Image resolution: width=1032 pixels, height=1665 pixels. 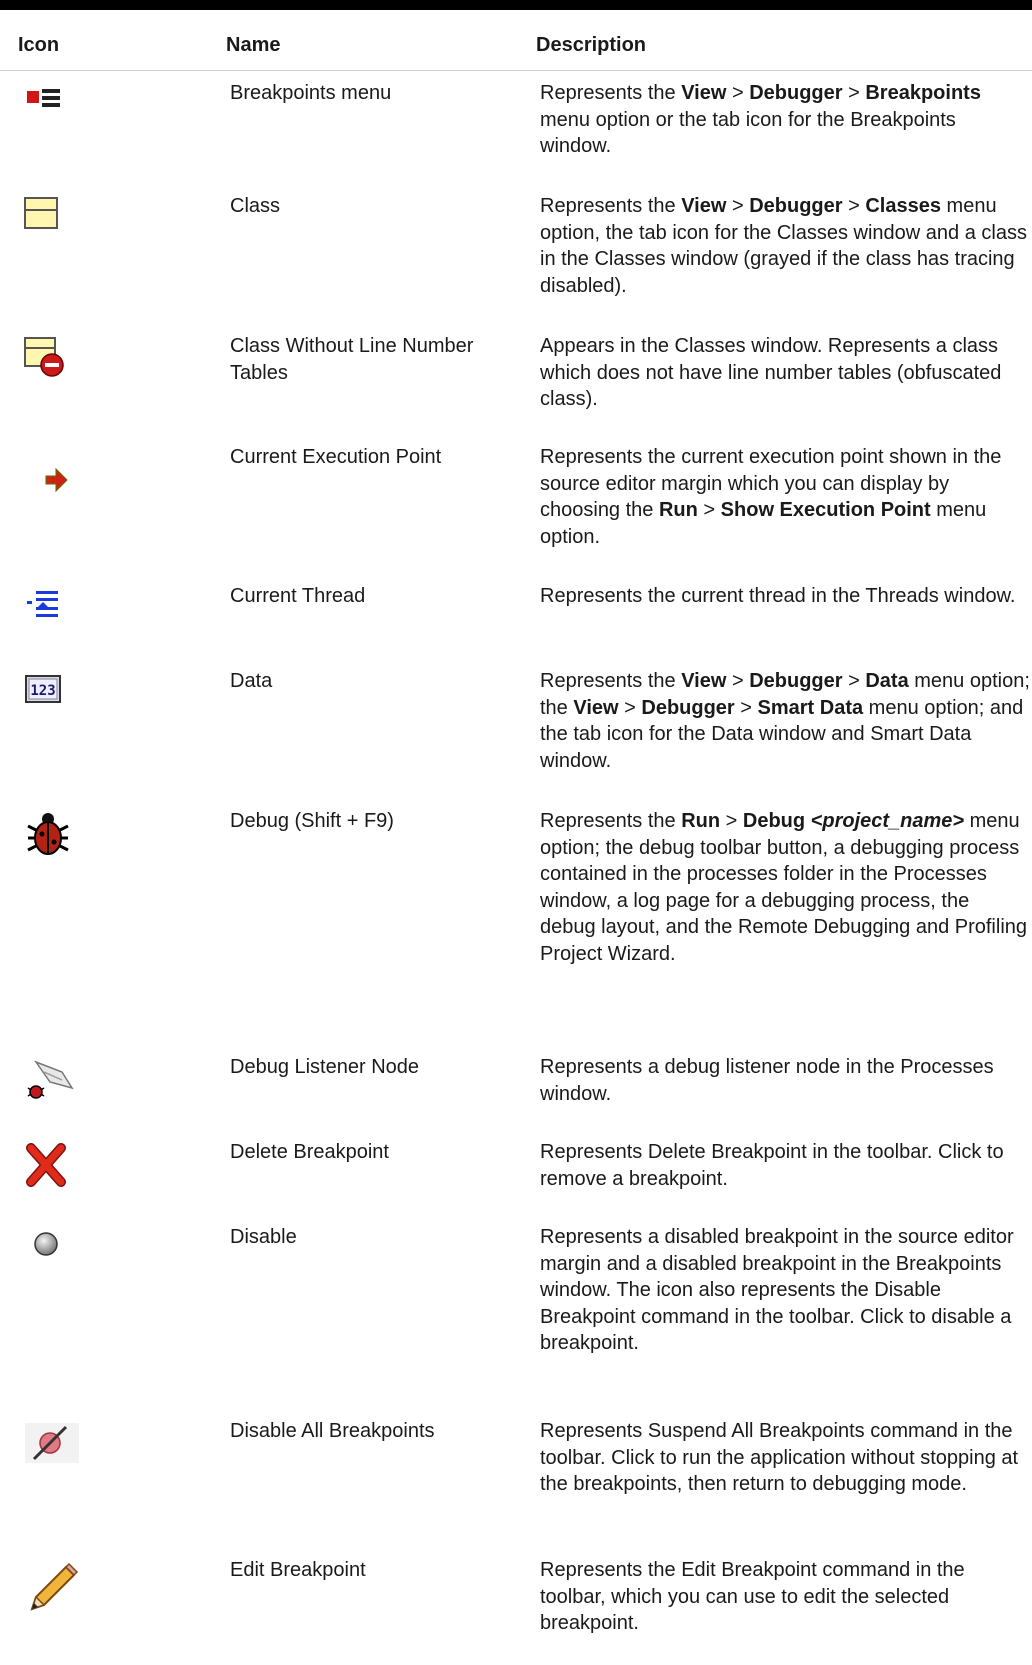 What do you see at coordinates (52, 1256) in the screenshot?
I see `disabled-breakpoint-icon` at bounding box center [52, 1256].